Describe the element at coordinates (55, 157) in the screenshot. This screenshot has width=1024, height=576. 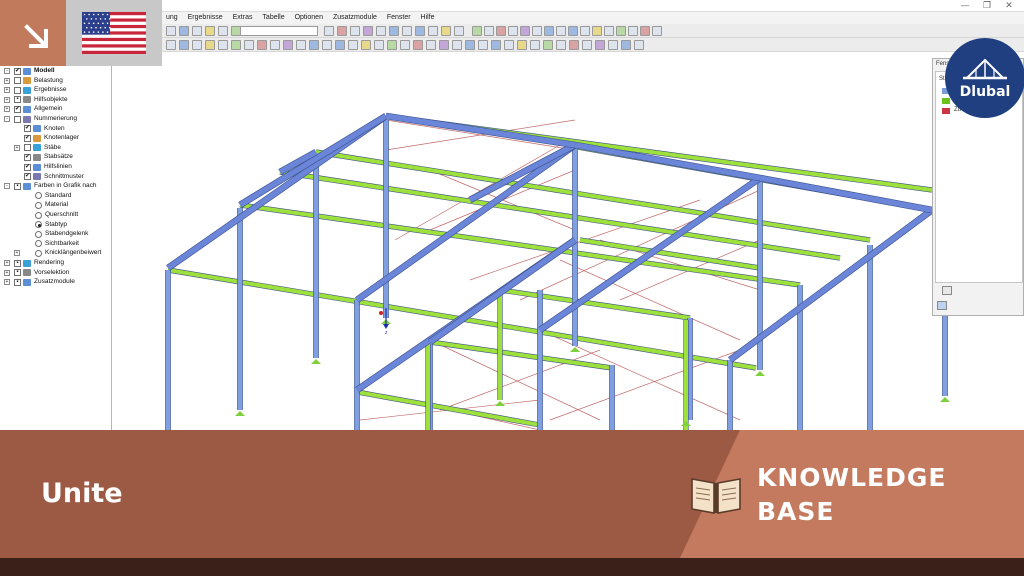
I see `nav-item: ✔ Stabsätze` at that location.